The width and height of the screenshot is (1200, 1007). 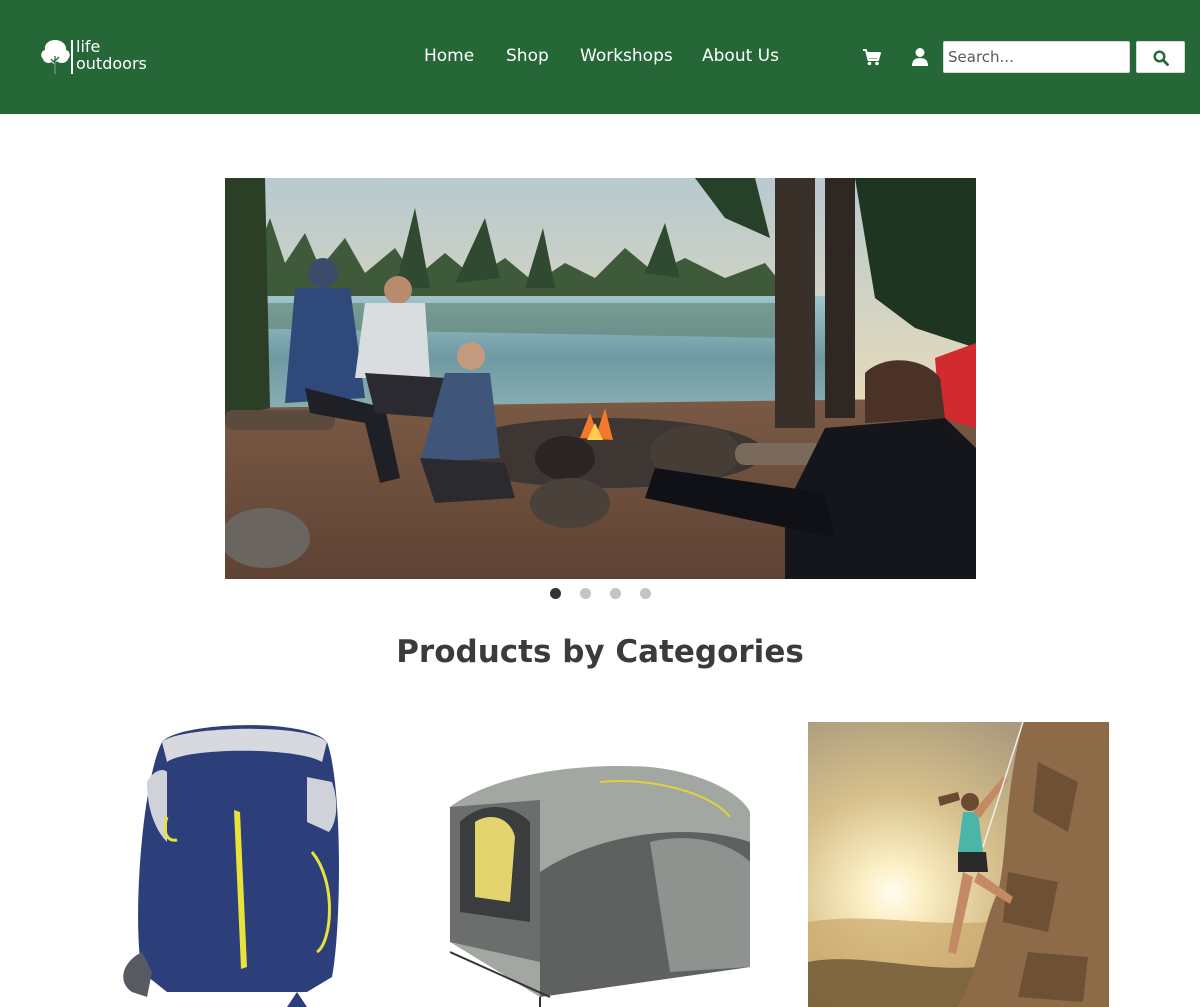 I want to click on search-input, so click(x=1036, y=57).